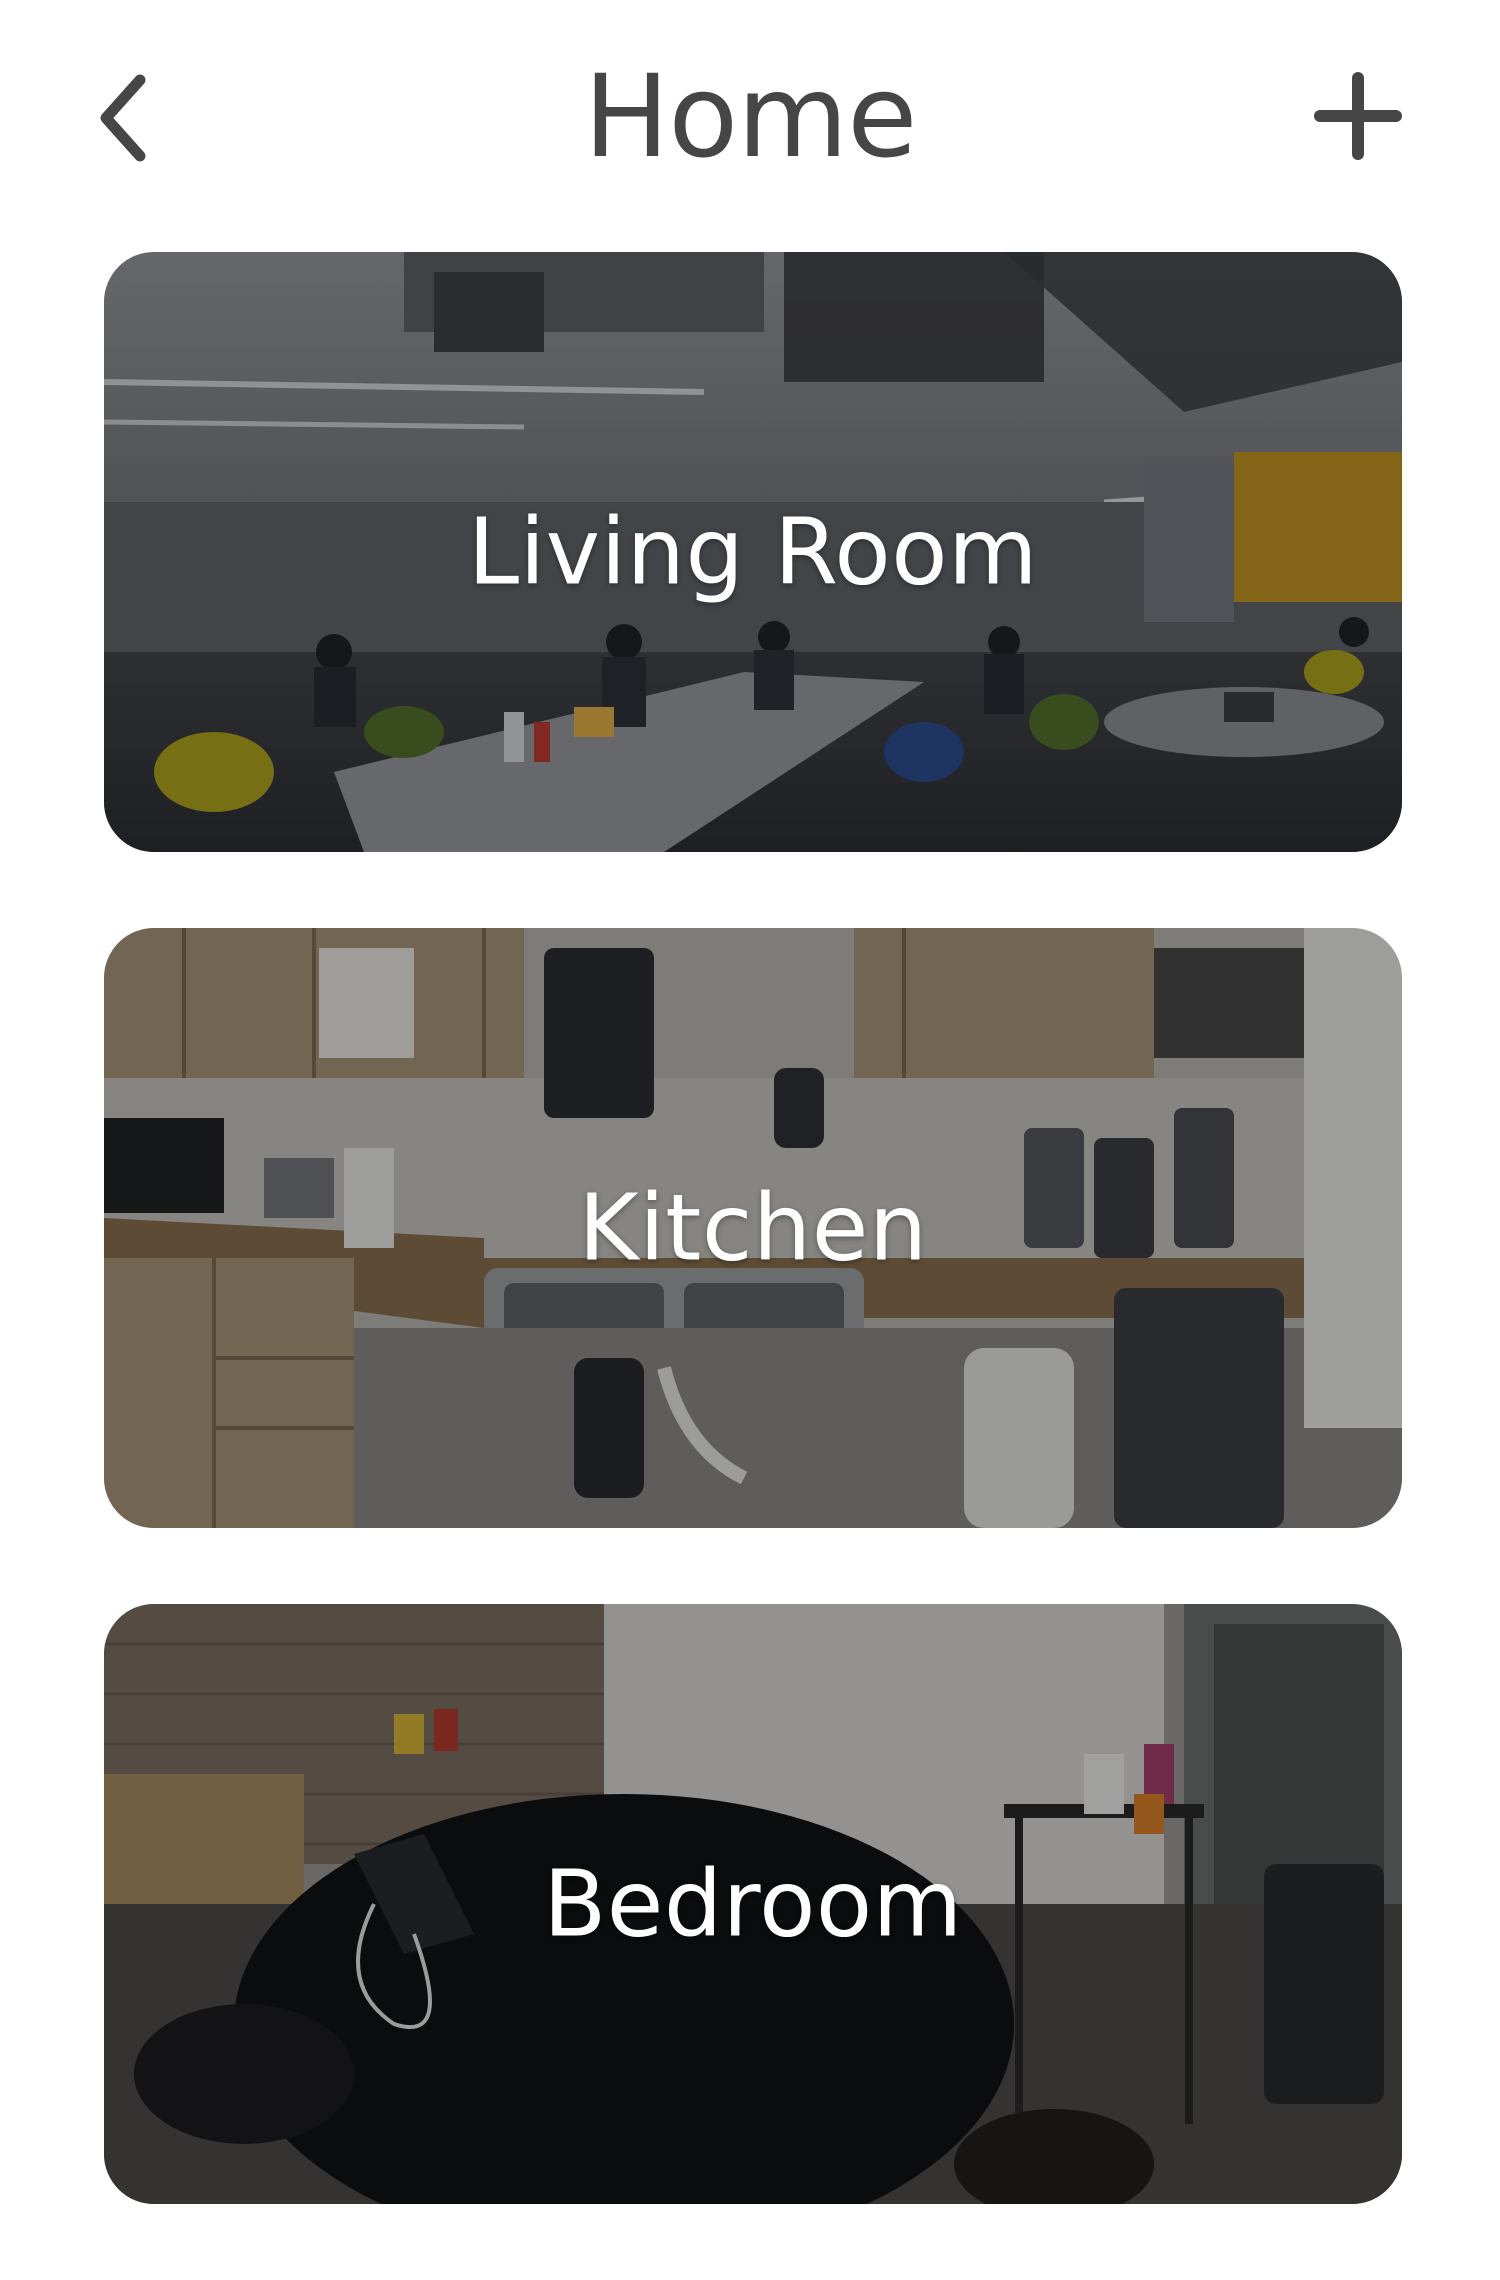 Image resolution: width=1500 pixels, height=2280 pixels. I want to click on page-title: Home, so click(750, 116).